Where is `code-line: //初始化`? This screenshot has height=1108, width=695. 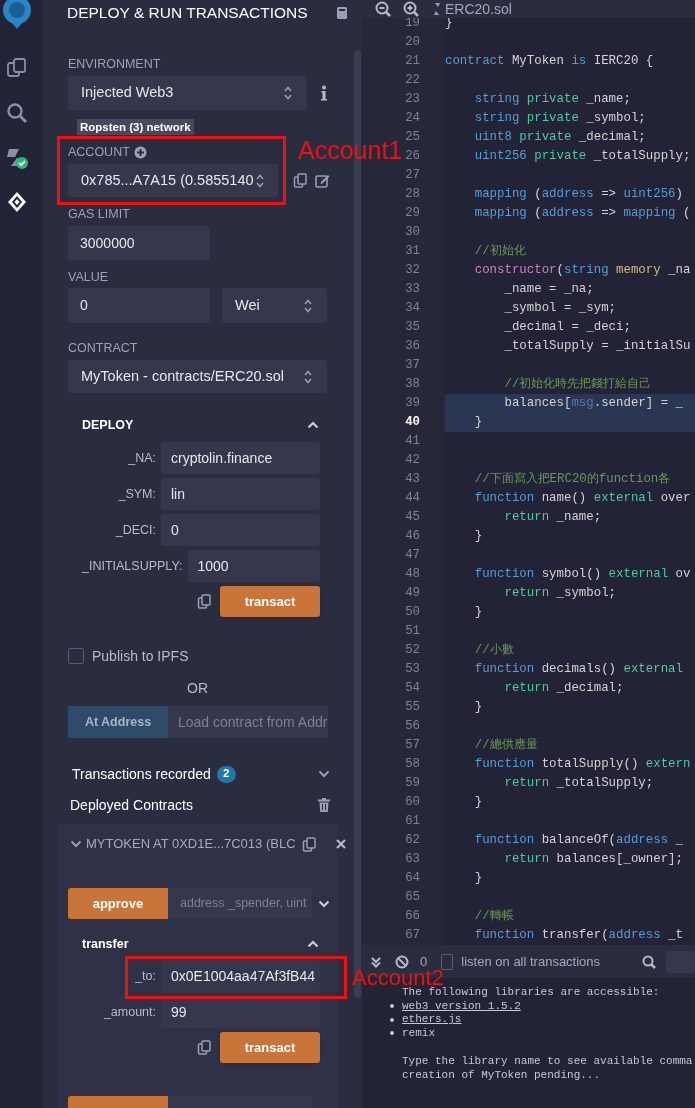
code-line: //初始化 is located at coordinates (499, 251).